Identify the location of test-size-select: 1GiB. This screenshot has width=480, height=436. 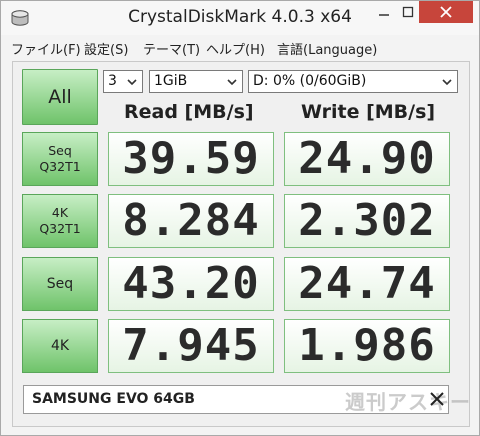
(196, 81).